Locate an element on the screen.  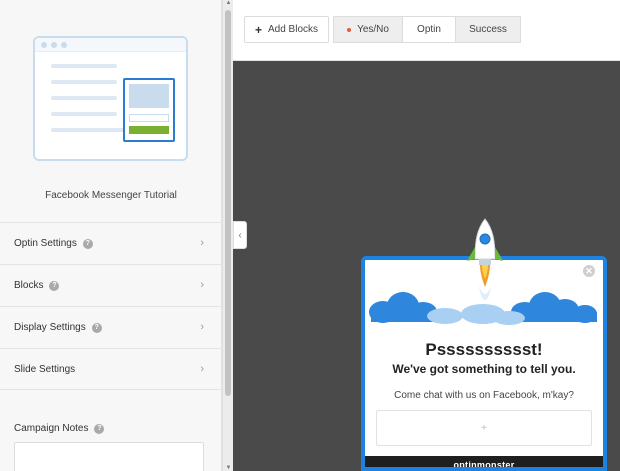
popup-text: Come chat with us on Facebook, m'kay? is located at coordinates (484, 395).